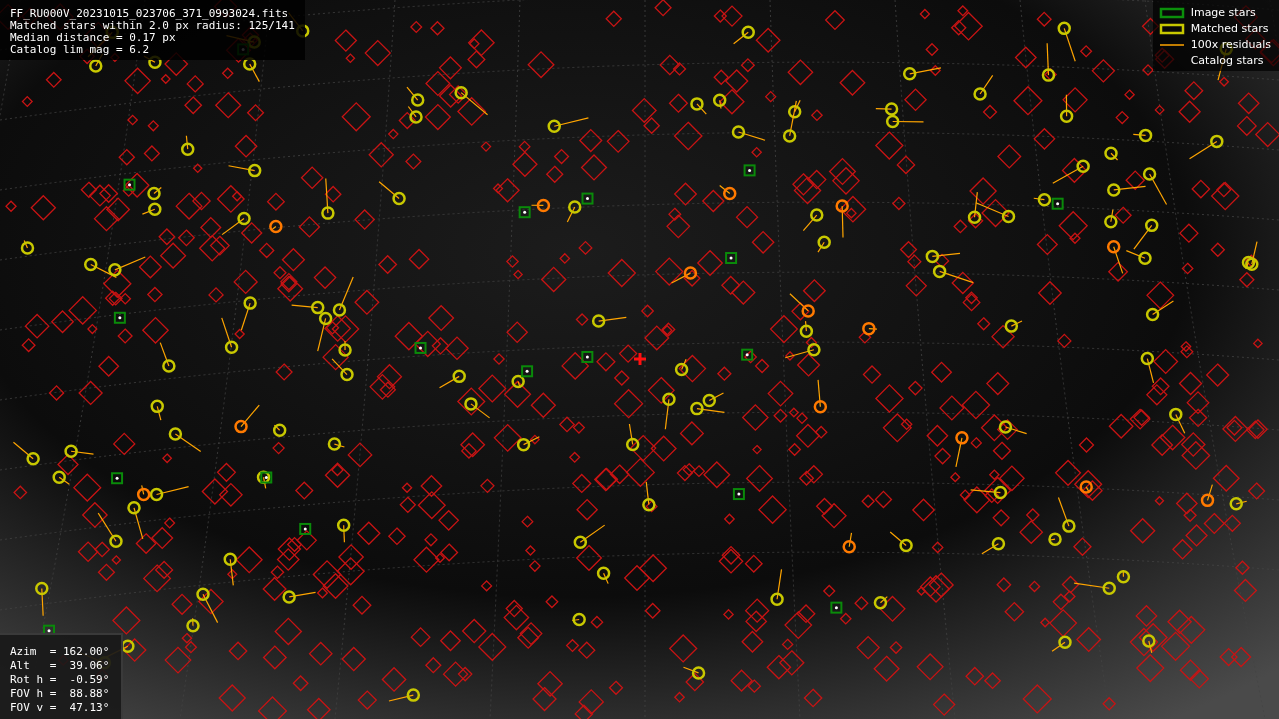 The width and height of the screenshot is (1279, 719). What do you see at coordinates (150, 14) in the screenshot?
I see `info-text: FF_RU000V_20231015_023706_371_0993024.fits` at bounding box center [150, 14].